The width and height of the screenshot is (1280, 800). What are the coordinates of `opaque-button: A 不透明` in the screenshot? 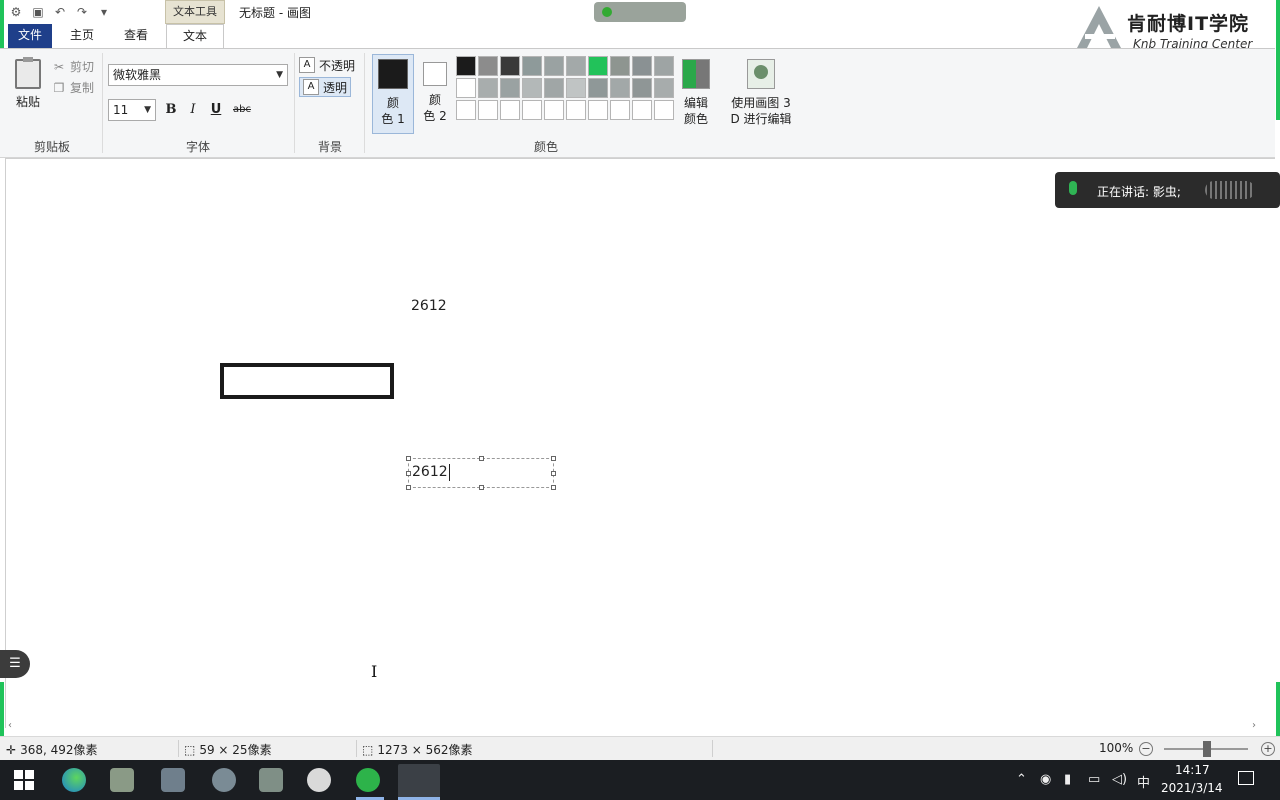 It's located at (327, 65).